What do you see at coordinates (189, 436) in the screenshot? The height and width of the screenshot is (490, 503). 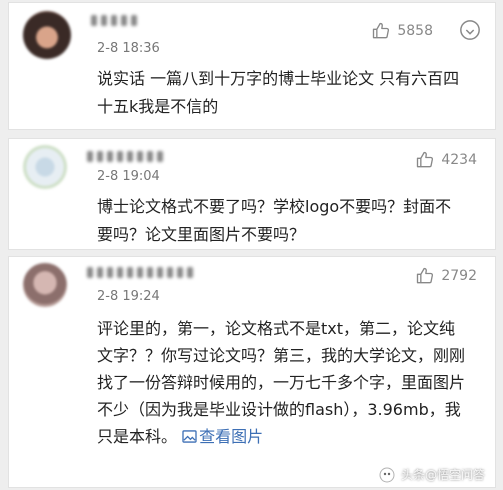 I see `image-icon` at bounding box center [189, 436].